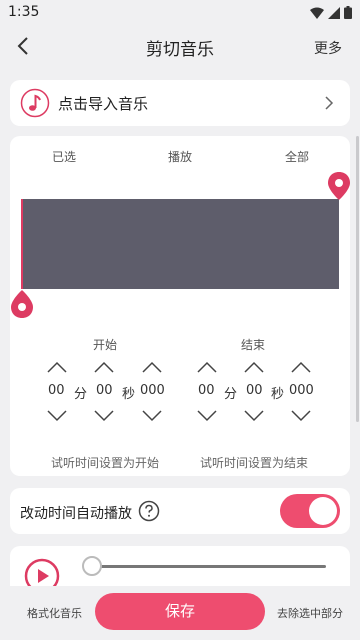 The image size is (360, 640). Describe the element at coordinates (180, 103) in the screenshot. I see `import-music-button: 点击导入音乐` at that location.